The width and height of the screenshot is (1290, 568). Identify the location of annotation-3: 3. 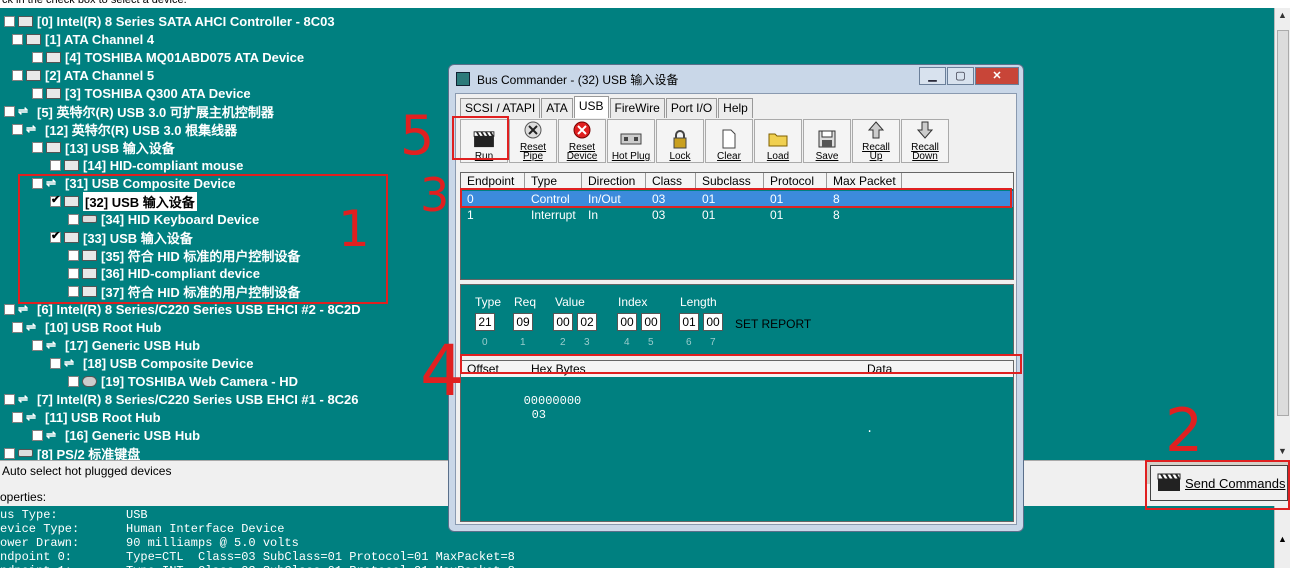
(435, 195).